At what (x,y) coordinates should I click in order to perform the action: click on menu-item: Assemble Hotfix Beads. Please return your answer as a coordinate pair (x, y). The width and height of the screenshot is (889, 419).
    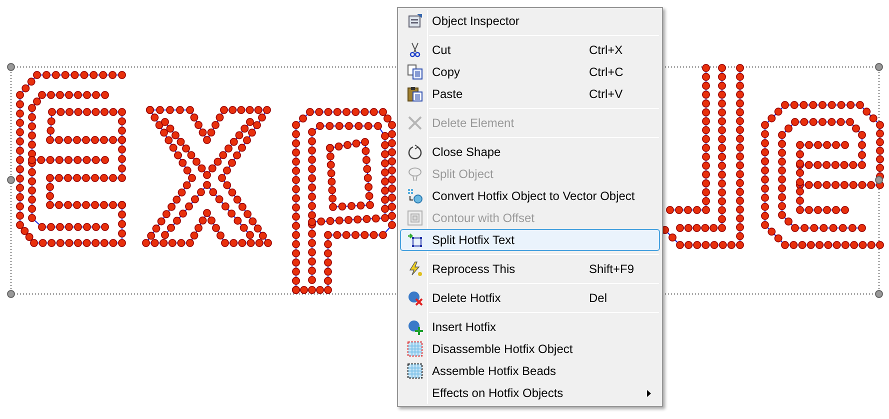
    Looking at the image, I should click on (530, 371).